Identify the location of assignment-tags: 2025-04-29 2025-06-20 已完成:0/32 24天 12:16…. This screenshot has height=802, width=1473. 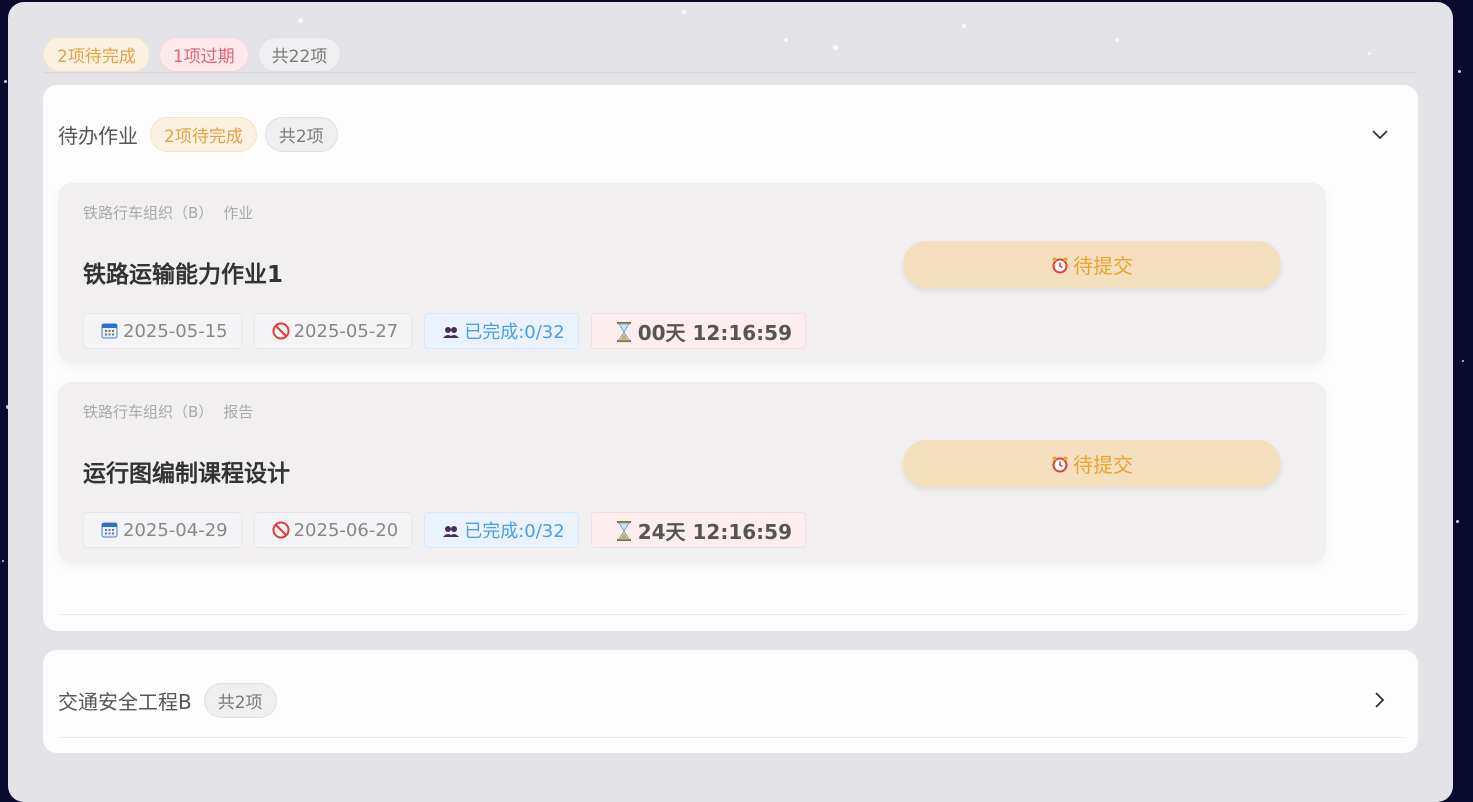
(444, 530).